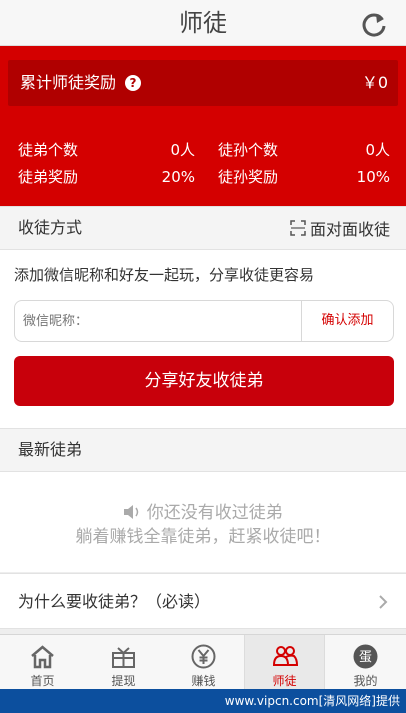  I want to click on disciples-count-label: 徒弟个数, so click(48, 150).